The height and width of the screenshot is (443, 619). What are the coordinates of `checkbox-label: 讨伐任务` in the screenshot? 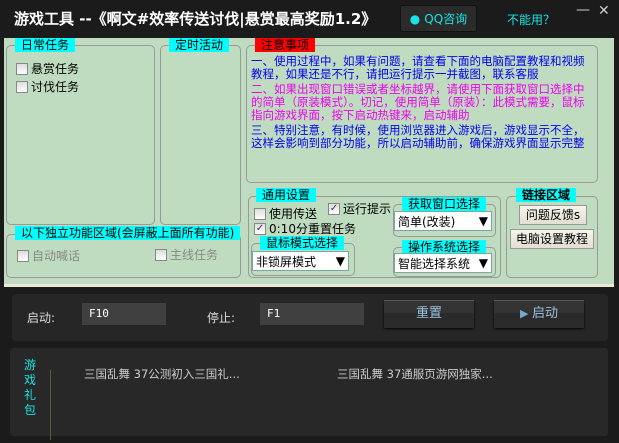 It's located at (55, 87).